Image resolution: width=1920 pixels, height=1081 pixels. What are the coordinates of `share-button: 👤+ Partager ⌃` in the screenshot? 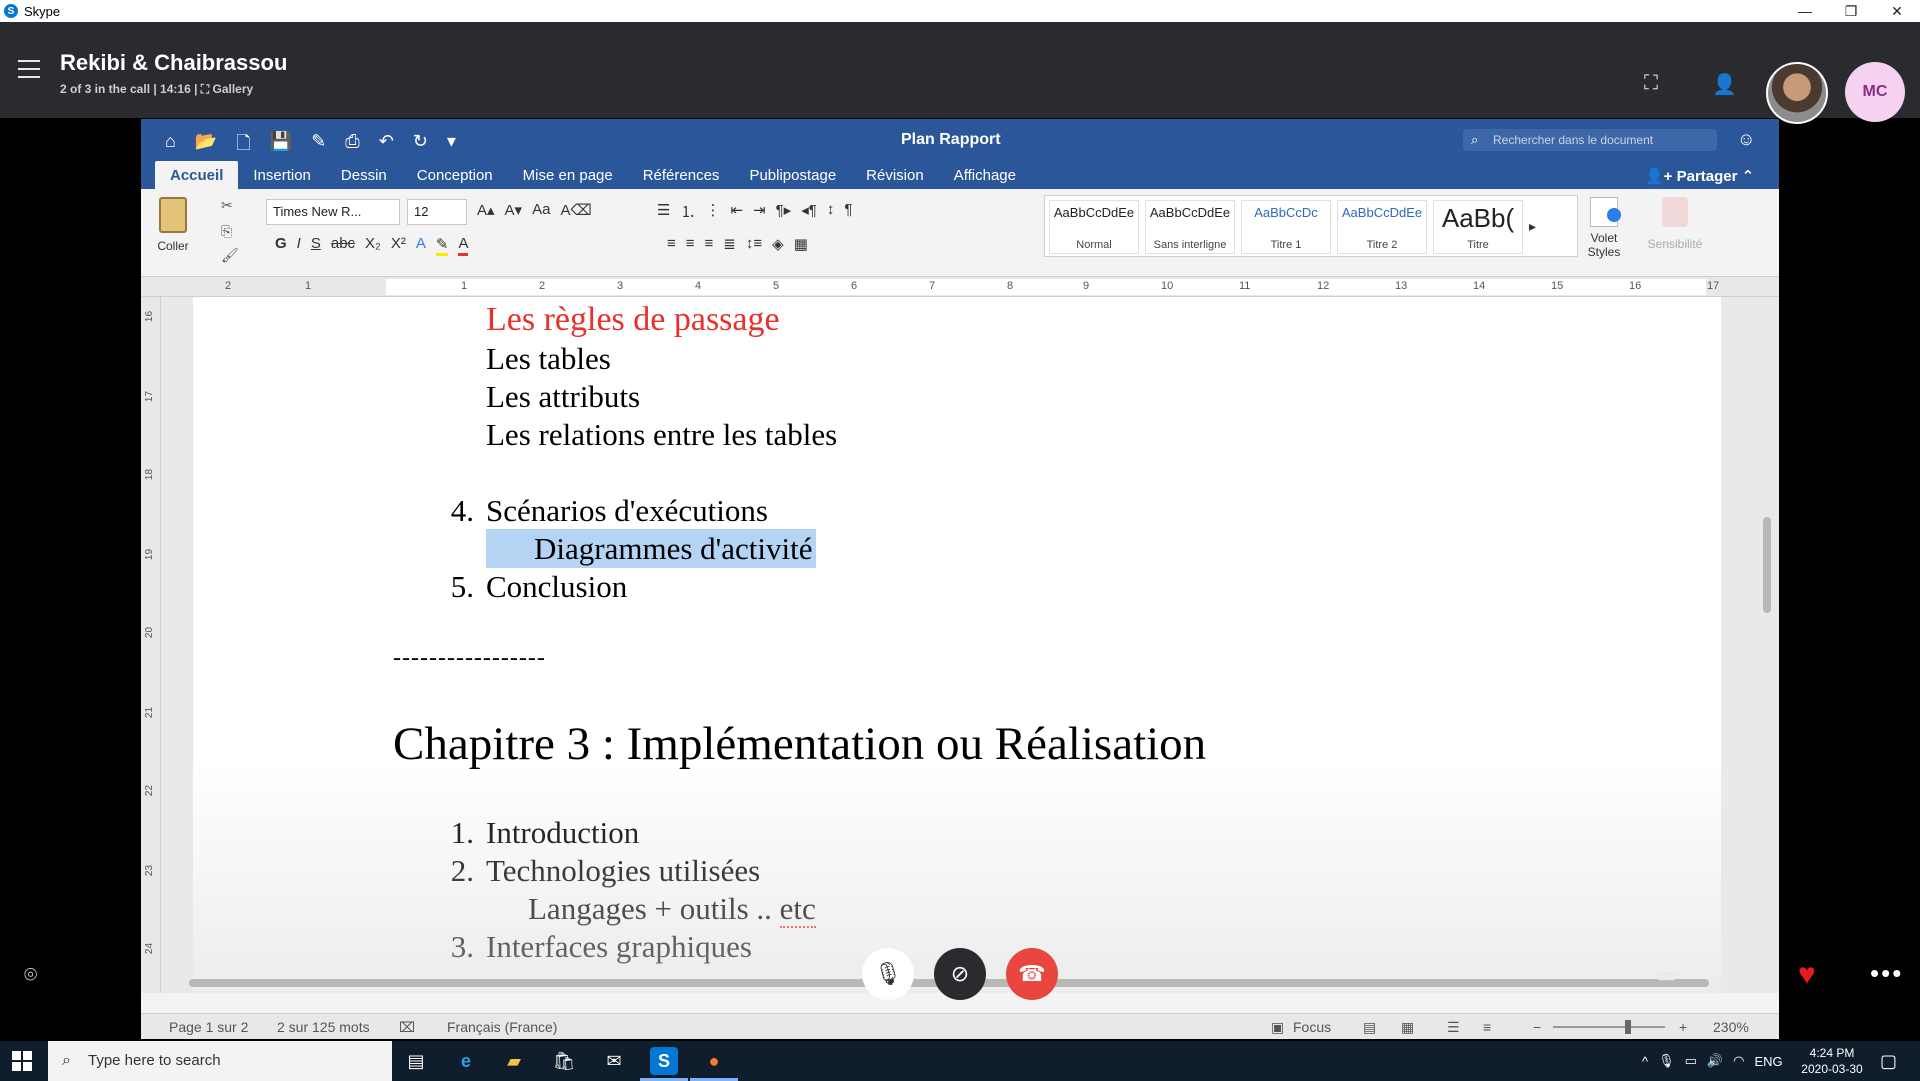 It's located at (1699, 176).